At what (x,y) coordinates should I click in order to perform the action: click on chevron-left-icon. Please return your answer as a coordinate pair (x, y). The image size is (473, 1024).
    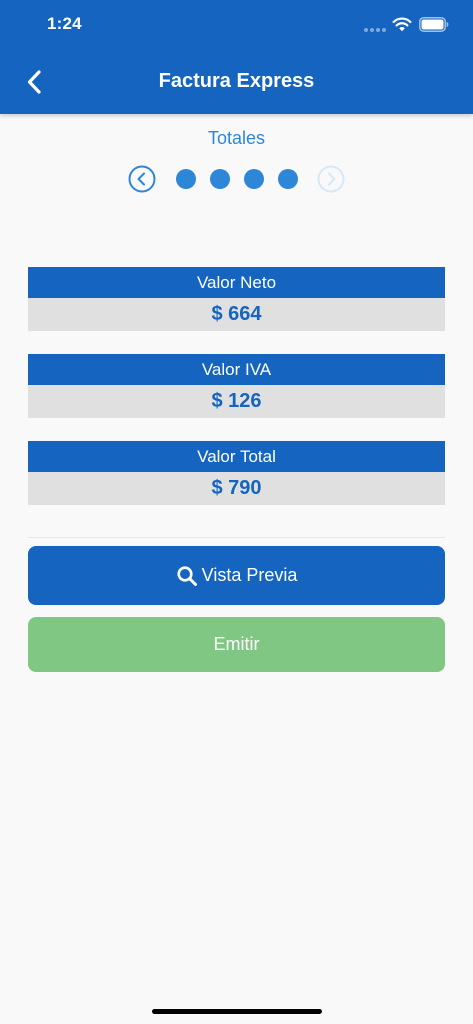
    Looking at the image, I should click on (34, 82).